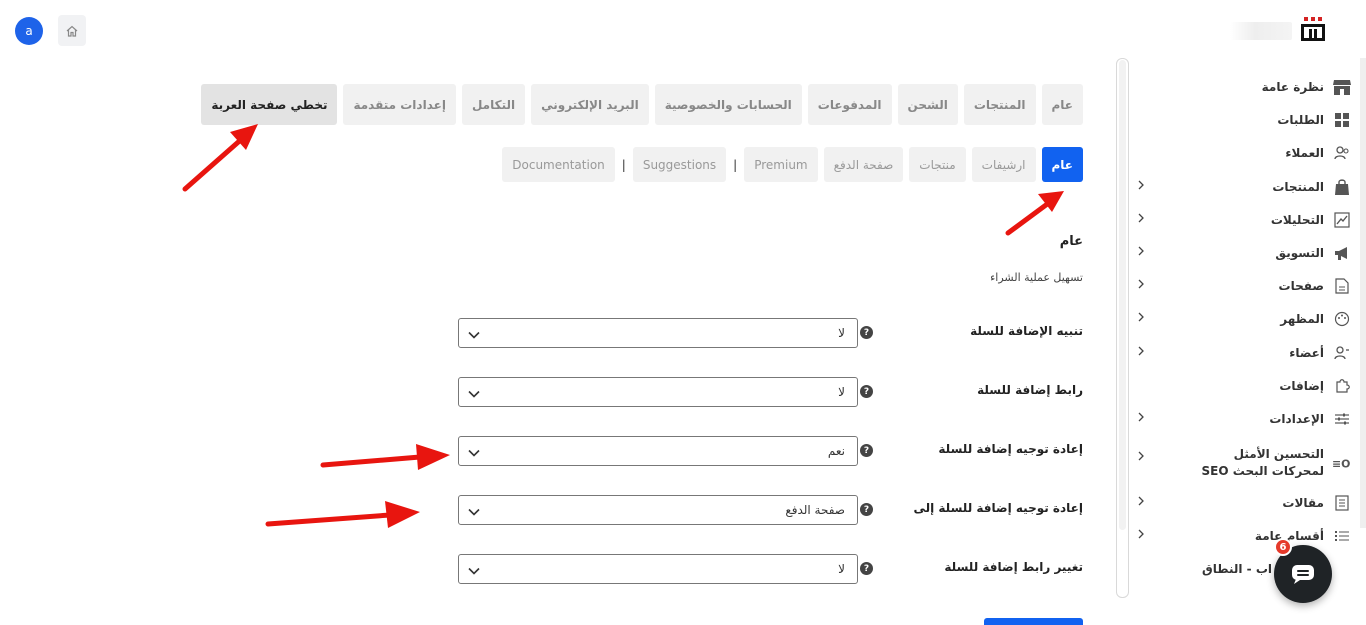 The width and height of the screenshot is (1366, 625). What do you see at coordinates (658, 451) in the screenshot?
I see `setting-select: نعم` at bounding box center [658, 451].